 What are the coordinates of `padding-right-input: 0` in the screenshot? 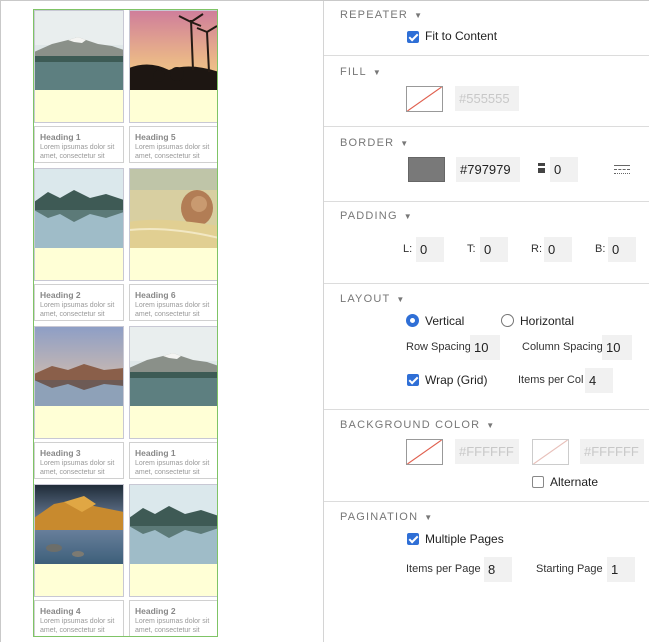 It's located at (558, 249).